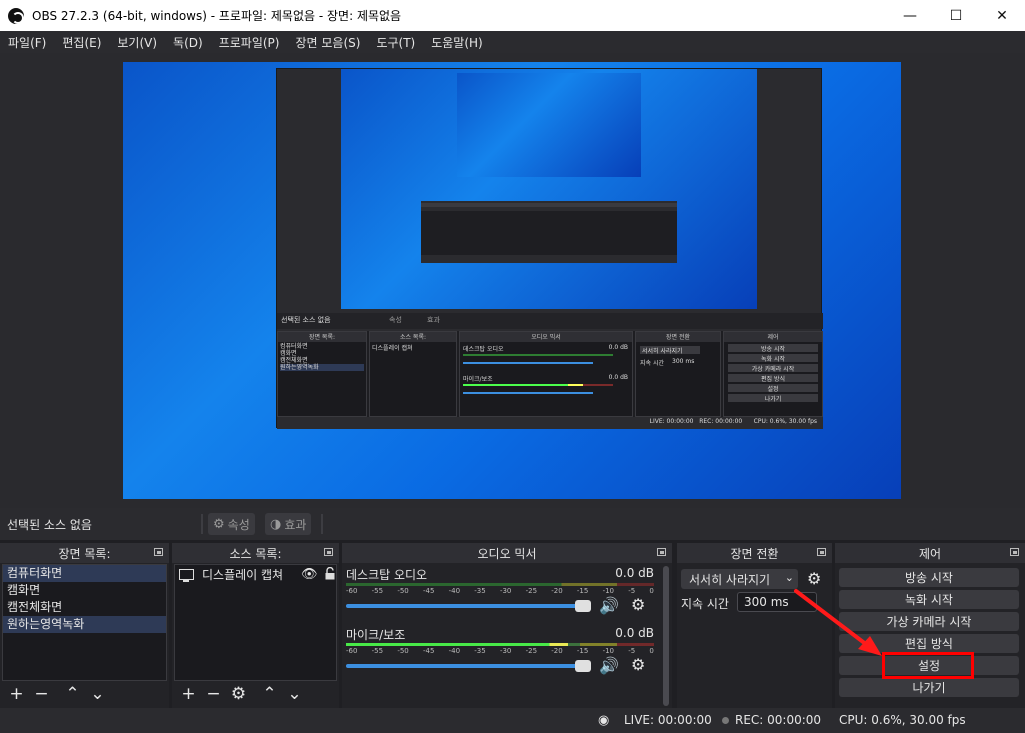 This screenshot has height=733, width=1025. Describe the element at coordinates (294, 346) in the screenshot. I see `nested-scene-item: 컴퓨터화면` at that location.